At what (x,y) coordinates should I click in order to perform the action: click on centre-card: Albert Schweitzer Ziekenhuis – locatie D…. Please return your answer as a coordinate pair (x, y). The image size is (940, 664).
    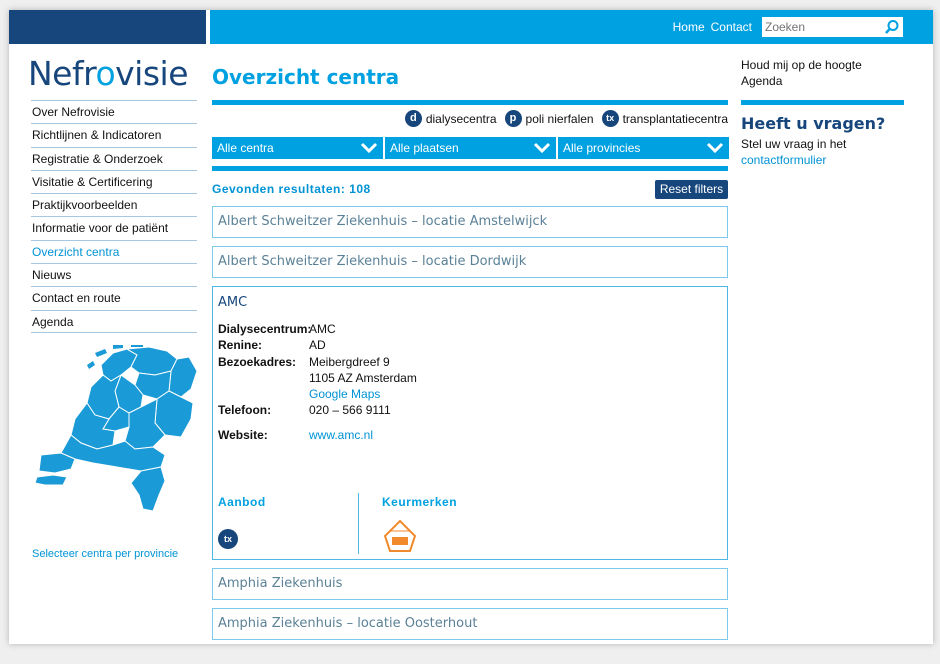
    Looking at the image, I should click on (470, 262).